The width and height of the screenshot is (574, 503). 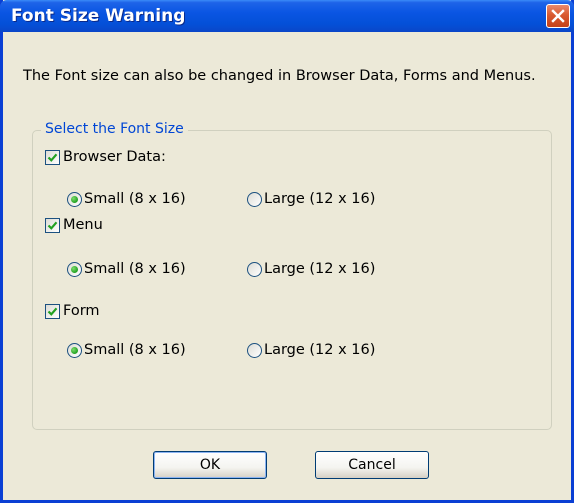 What do you see at coordinates (210, 465) in the screenshot?
I see `ok-button: OK` at bounding box center [210, 465].